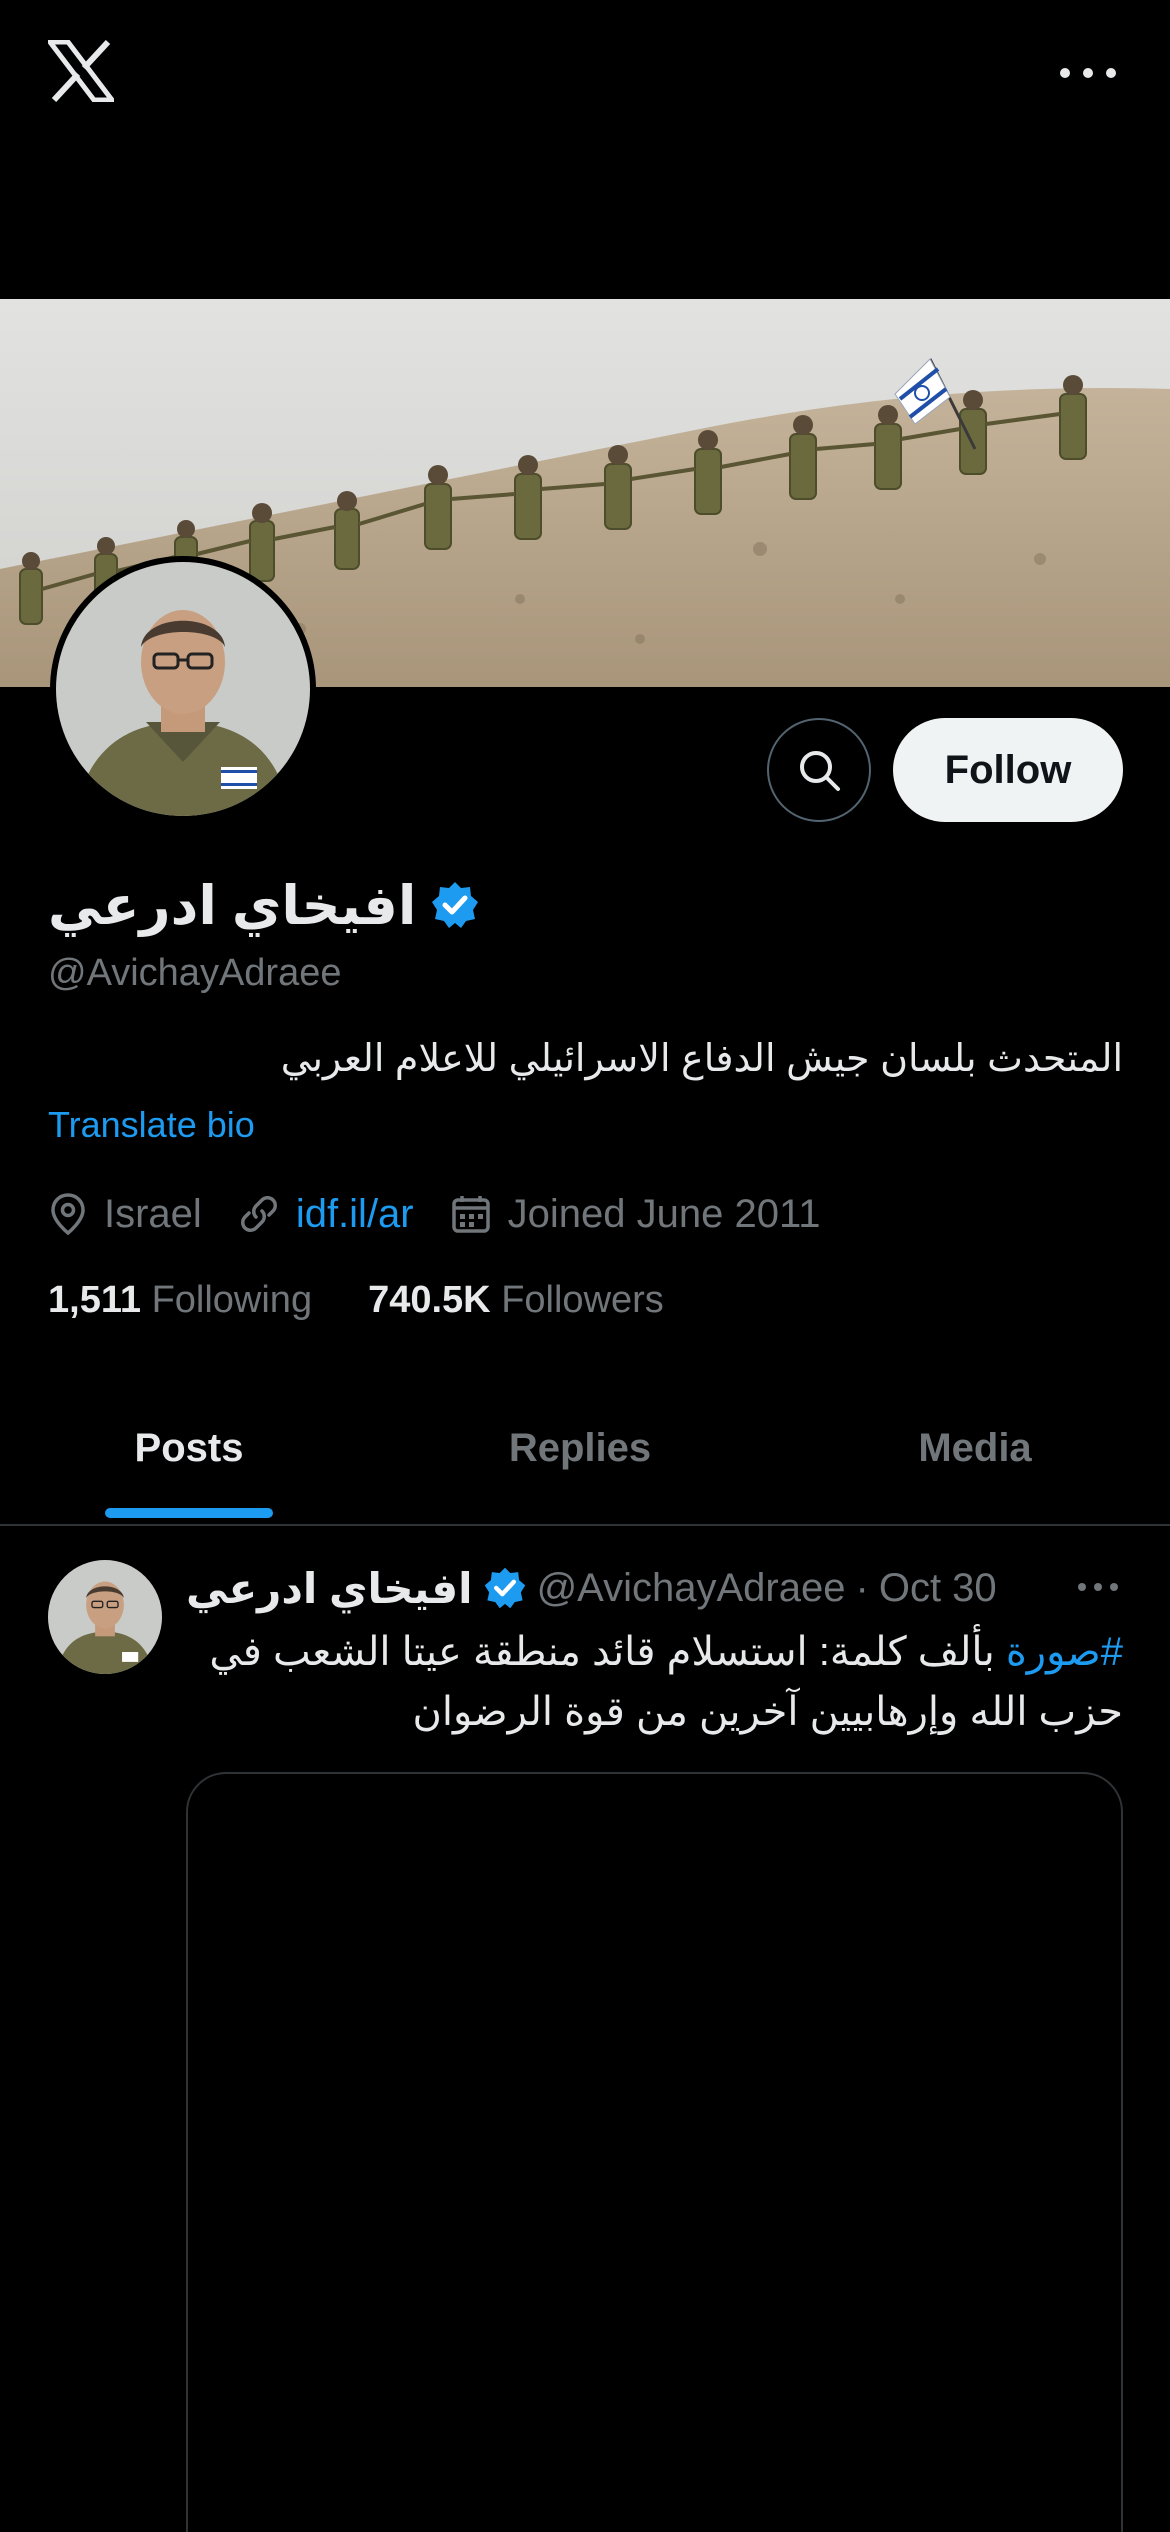  I want to click on following-stat: 1,511 Following, so click(180, 1300).